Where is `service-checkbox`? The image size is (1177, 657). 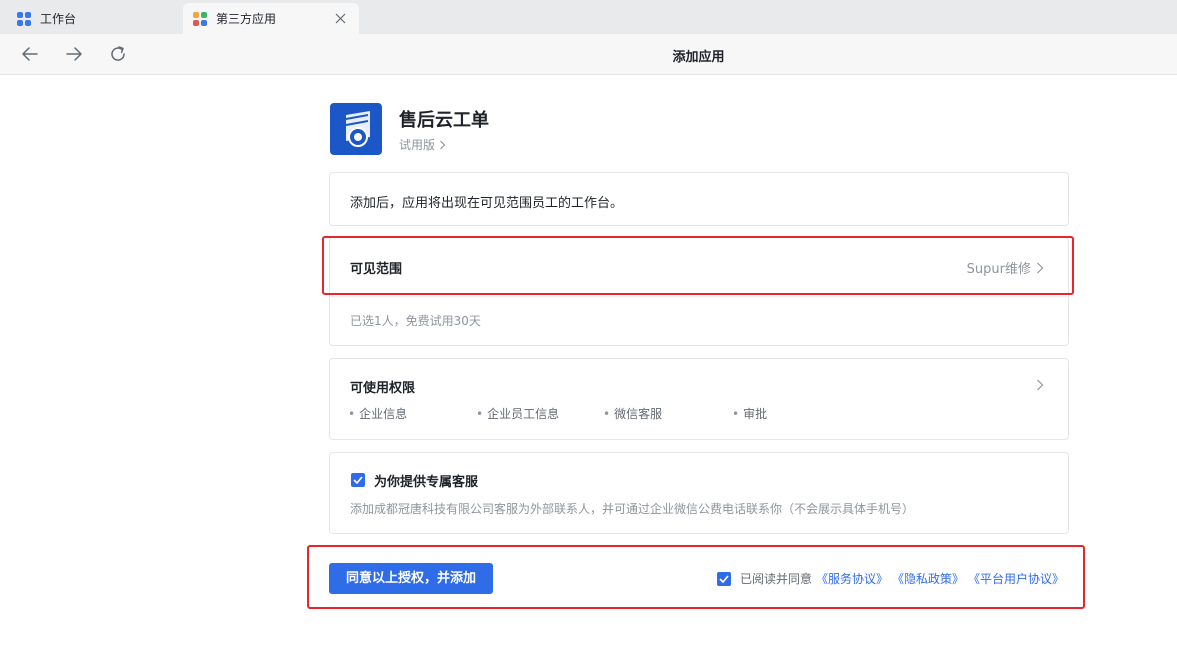 service-checkbox is located at coordinates (358, 480).